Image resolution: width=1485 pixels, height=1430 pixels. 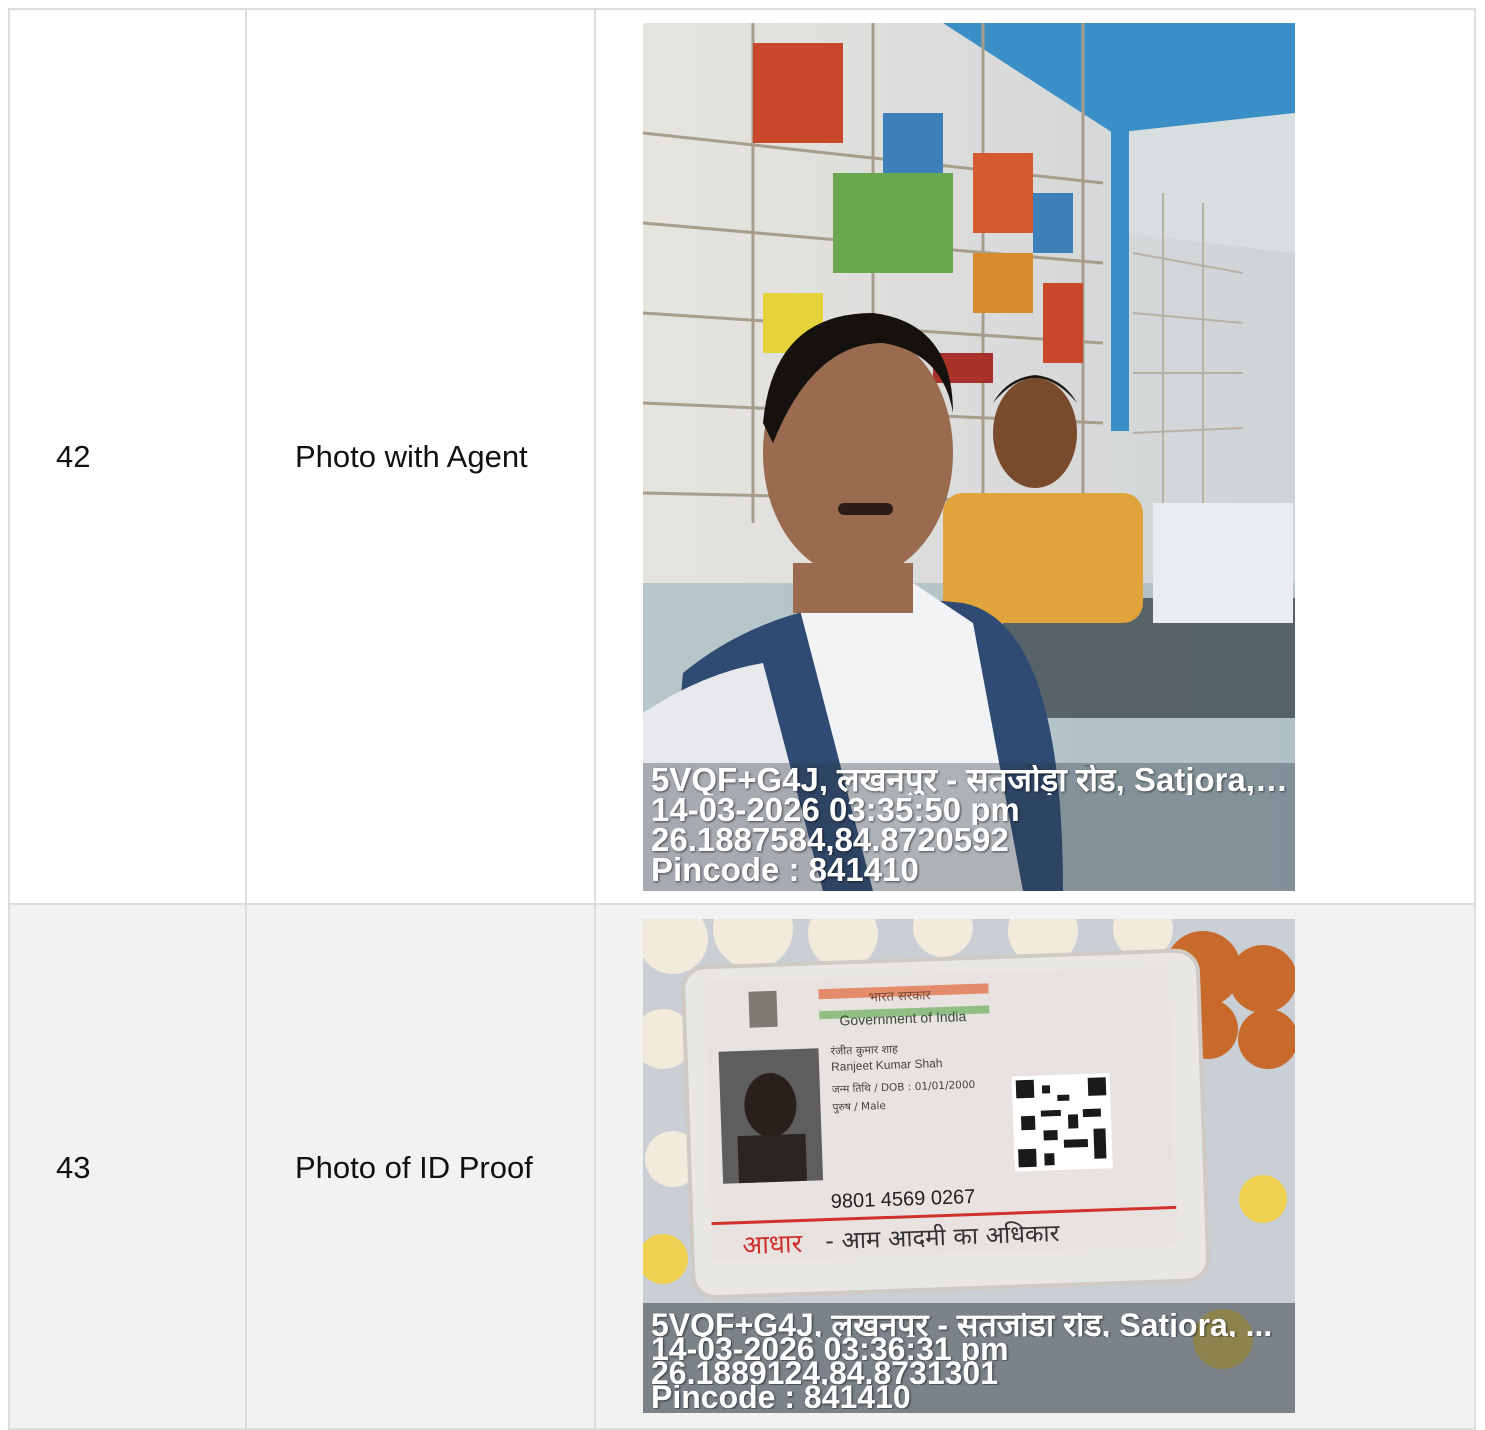 What do you see at coordinates (773, 1245) in the screenshot?
I see `card-footer-brand: आधार` at bounding box center [773, 1245].